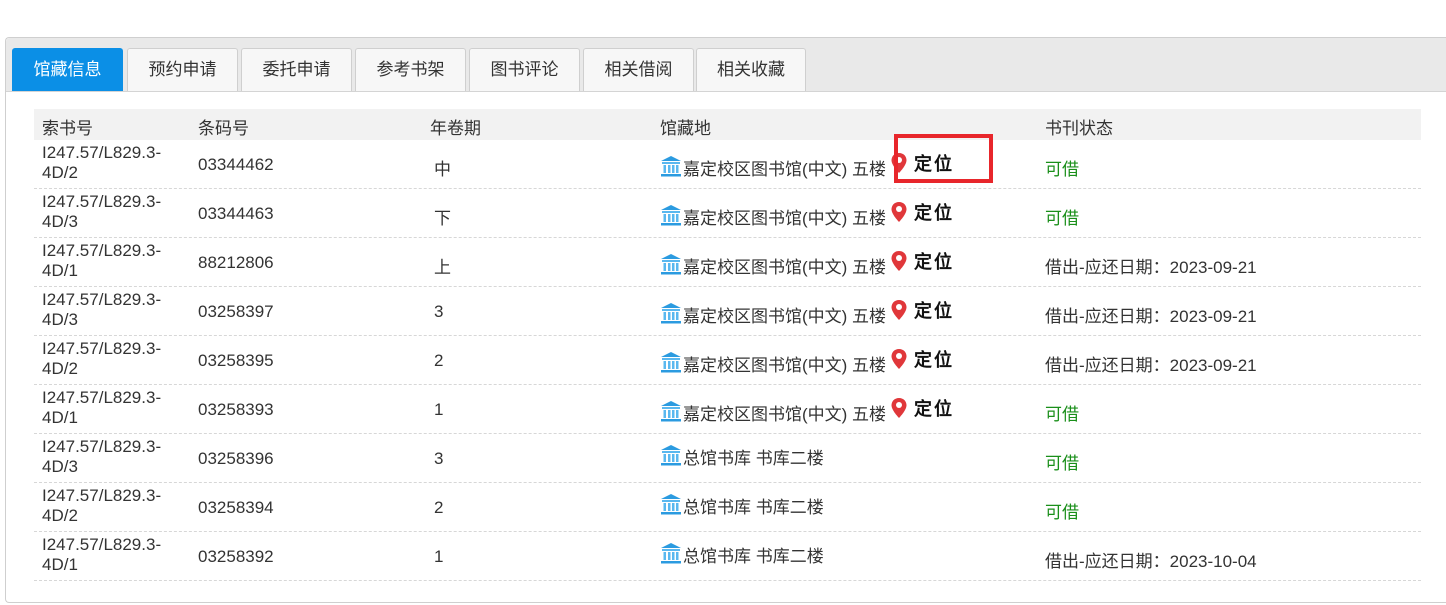 This screenshot has height=605, width=1446. I want to click on status: 借出-应还日期：2023-10-04, so click(1151, 561).